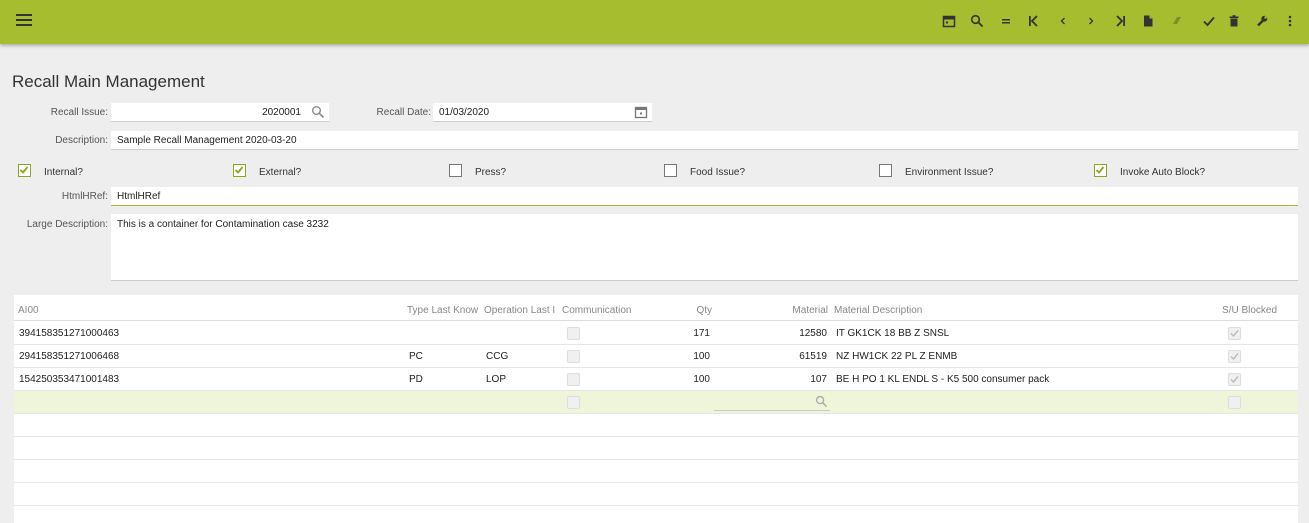 The image size is (1309, 523). What do you see at coordinates (791, 310) in the screenshot?
I see `col-material: Material` at bounding box center [791, 310].